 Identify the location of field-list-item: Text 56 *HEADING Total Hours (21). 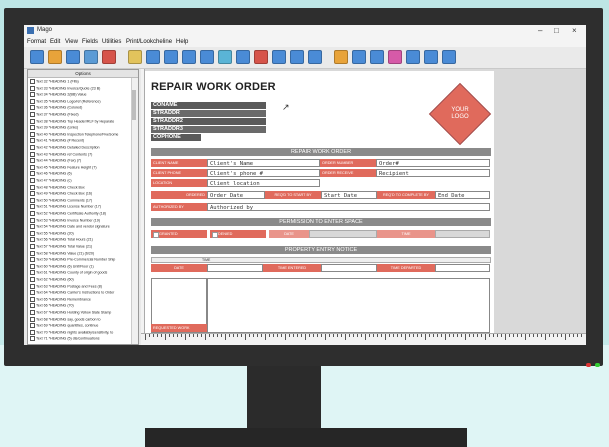
(80, 240).